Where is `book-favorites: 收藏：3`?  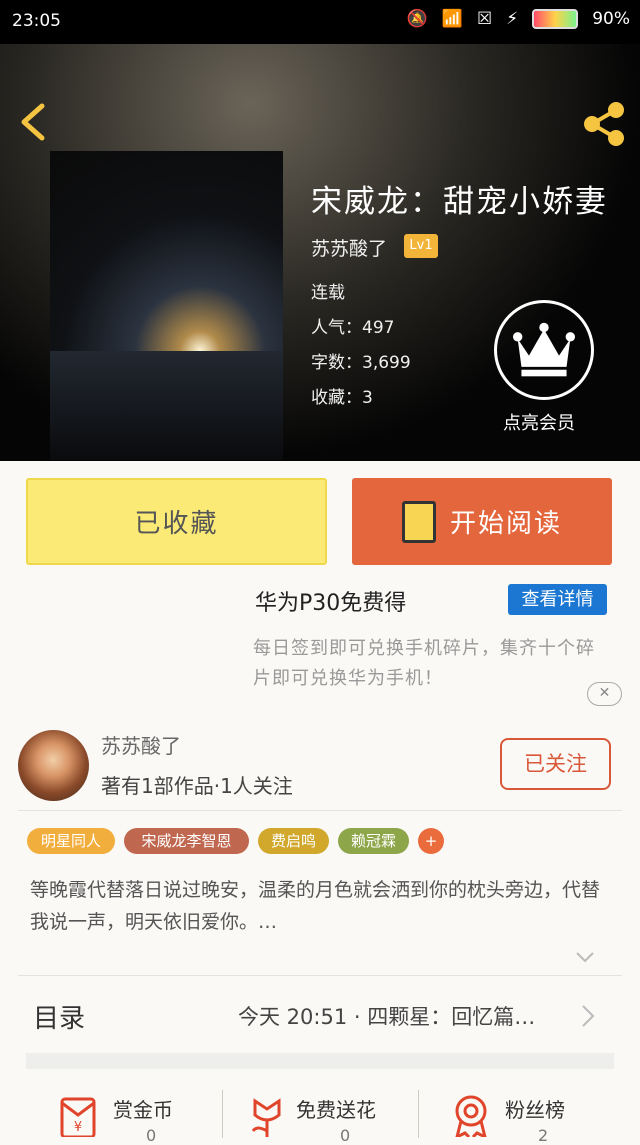 book-favorites: 收藏：3 is located at coordinates (342, 398).